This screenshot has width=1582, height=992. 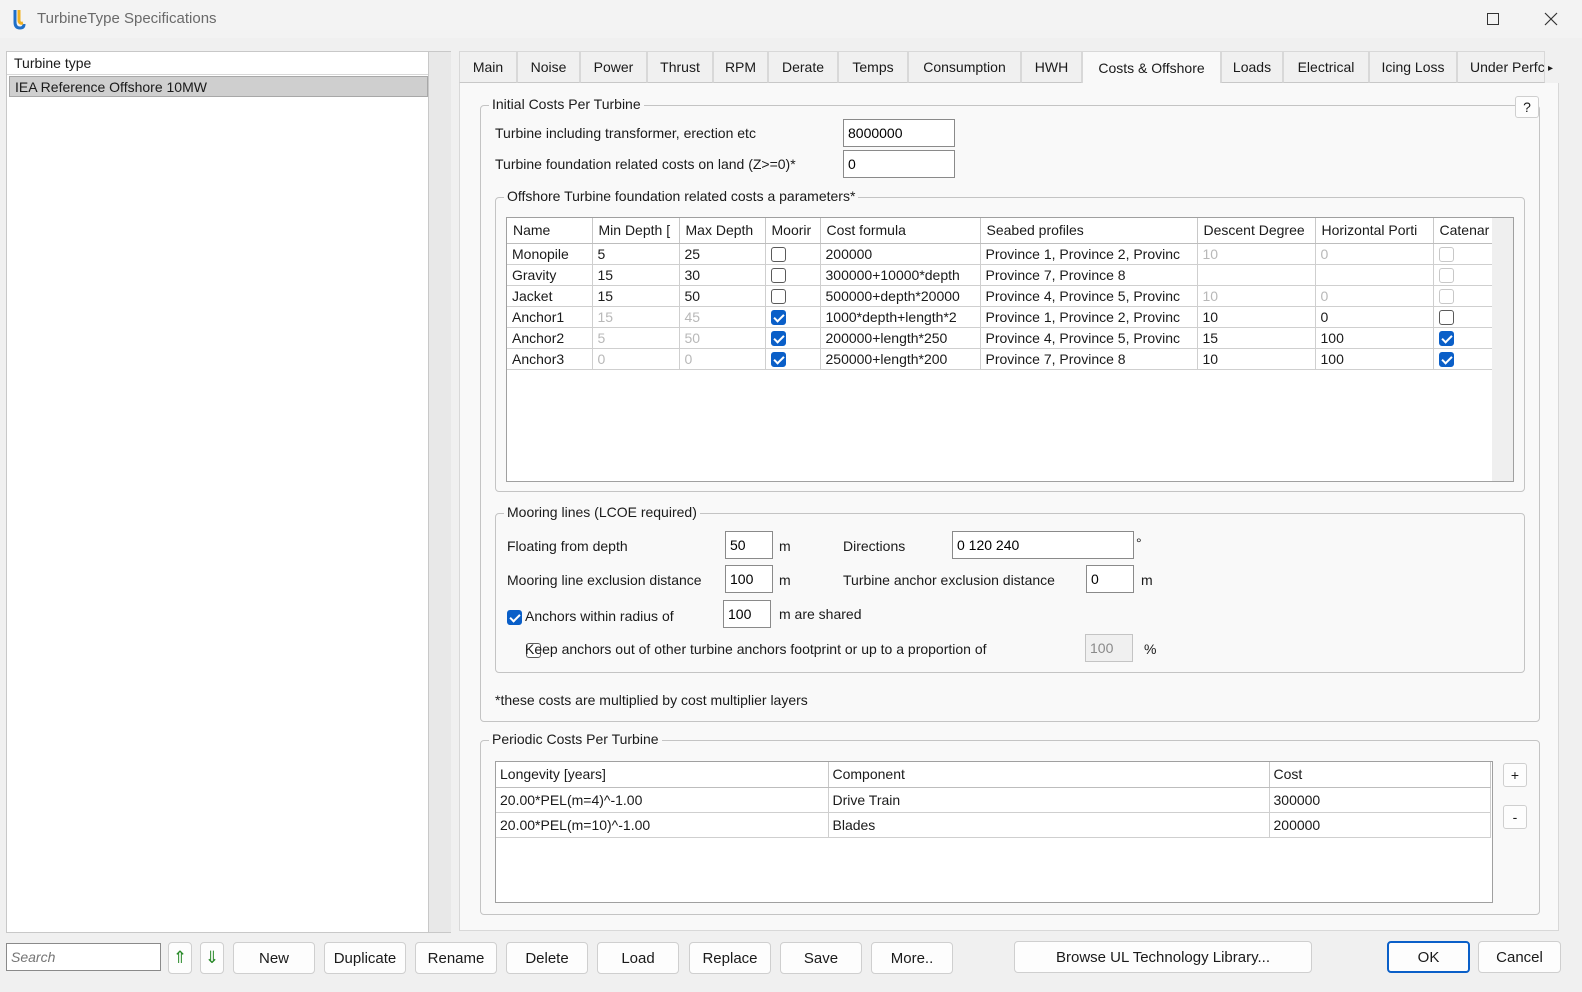 What do you see at coordinates (636, 254) in the screenshot?
I see `cell-min-depth: 5` at bounding box center [636, 254].